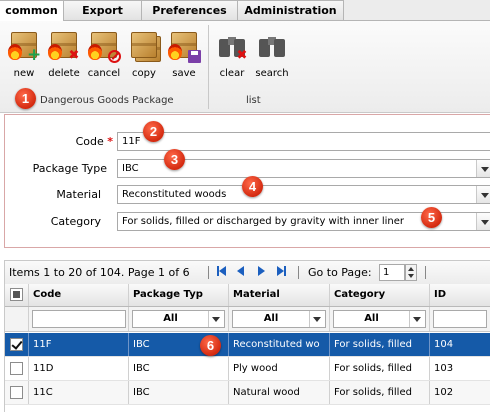 This screenshot has height=412, width=490. What do you see at coordinates (17, 295) in the screenshot?
I see `select-all-checkbox` at bounding box center [17, 295].